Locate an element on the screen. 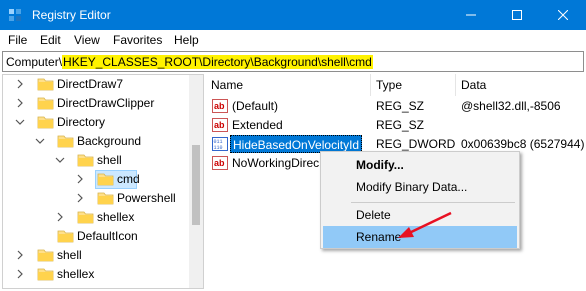 The image size is (586, 291). column-header-data: Data is located at coordinates (520, 85).